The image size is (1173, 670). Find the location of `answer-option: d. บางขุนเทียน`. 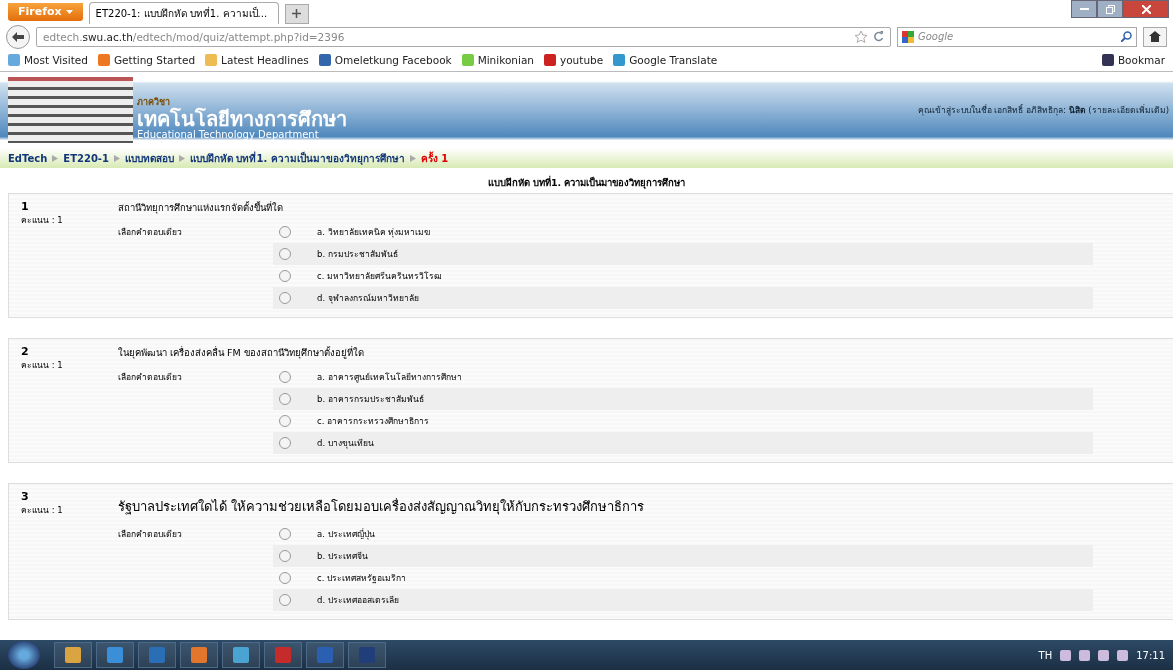

answer-option: d. บางขุนเทียน is located at coordinates (683, 443).